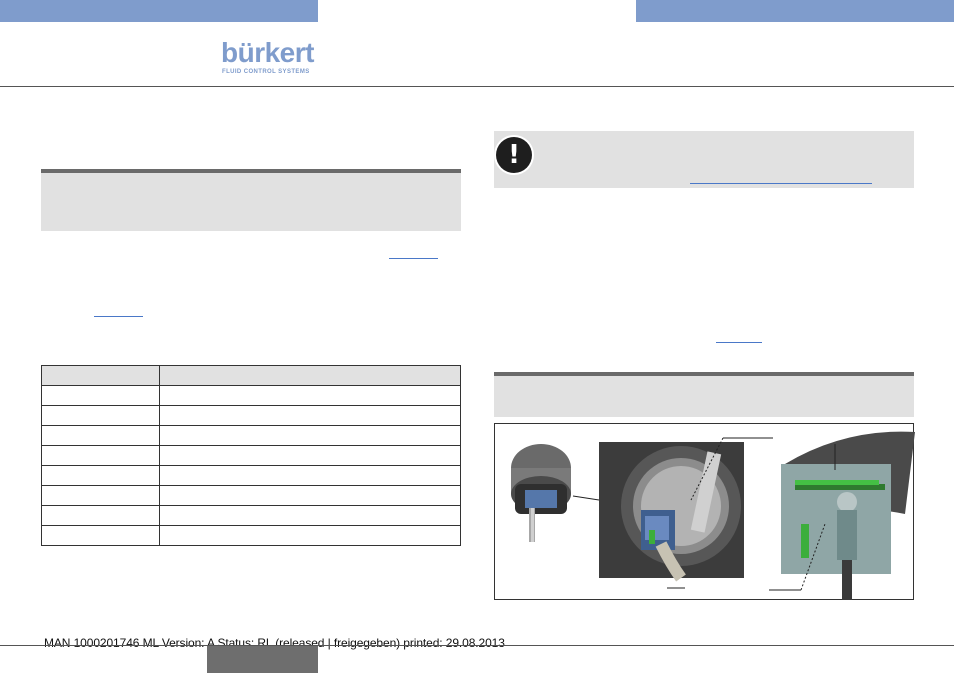 Image resolution: width=954 pixels, height=673 pixels. I want to click on device-overview-image, so click(541, 493).